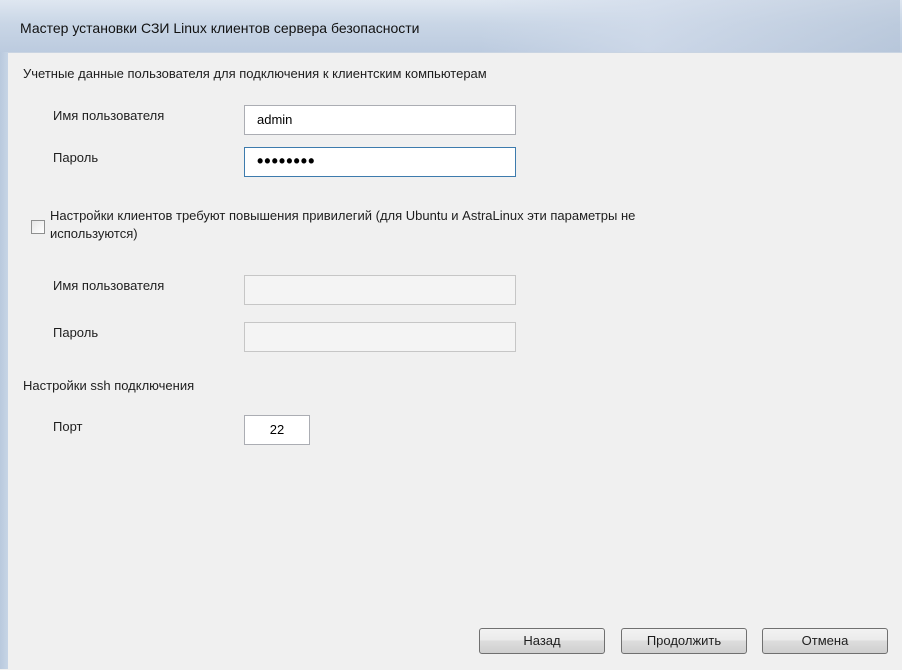  What do you see at coordinates (690, 26) in the screenshot?
I see `title-bar-glass` at bounding box center [690, 26].